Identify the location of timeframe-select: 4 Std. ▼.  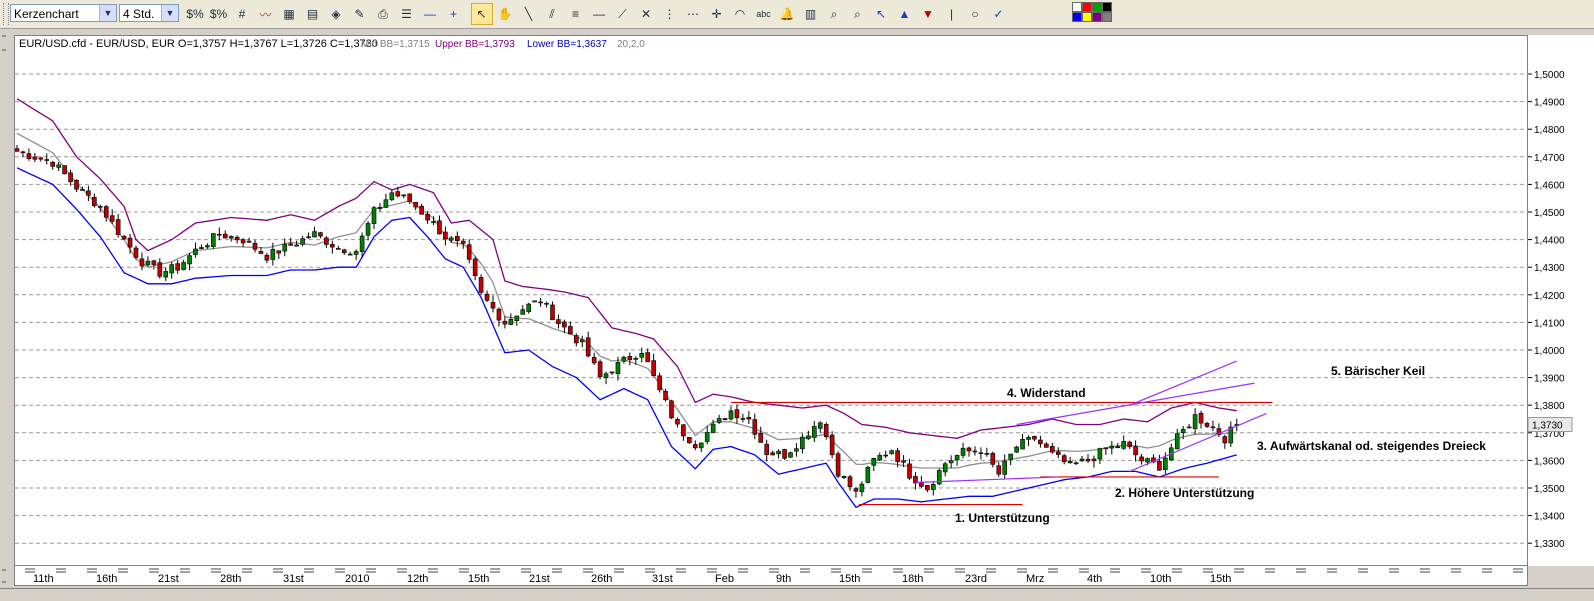
(149, 13).